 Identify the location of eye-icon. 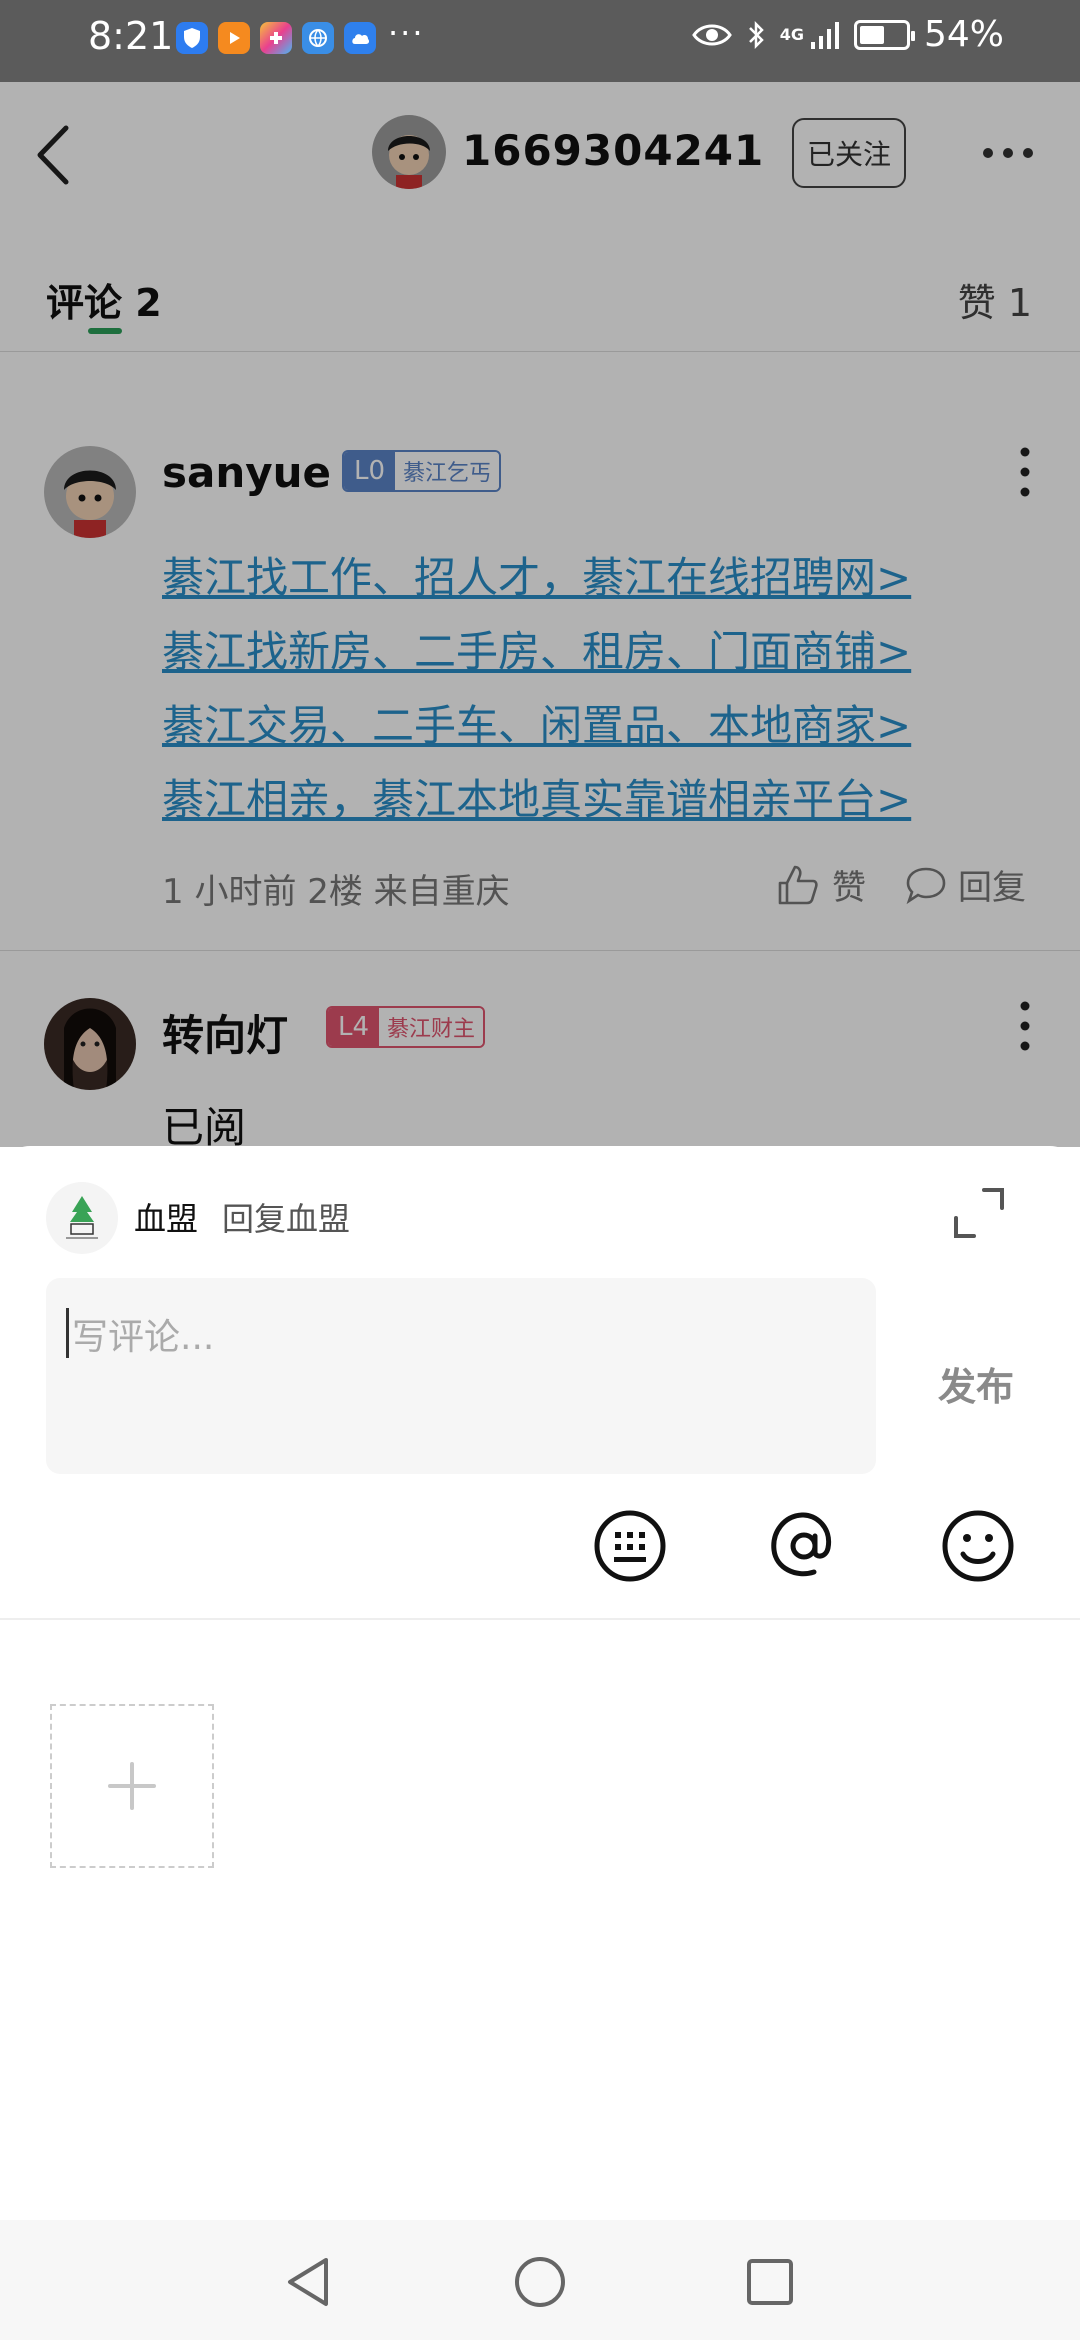
(711, 34).